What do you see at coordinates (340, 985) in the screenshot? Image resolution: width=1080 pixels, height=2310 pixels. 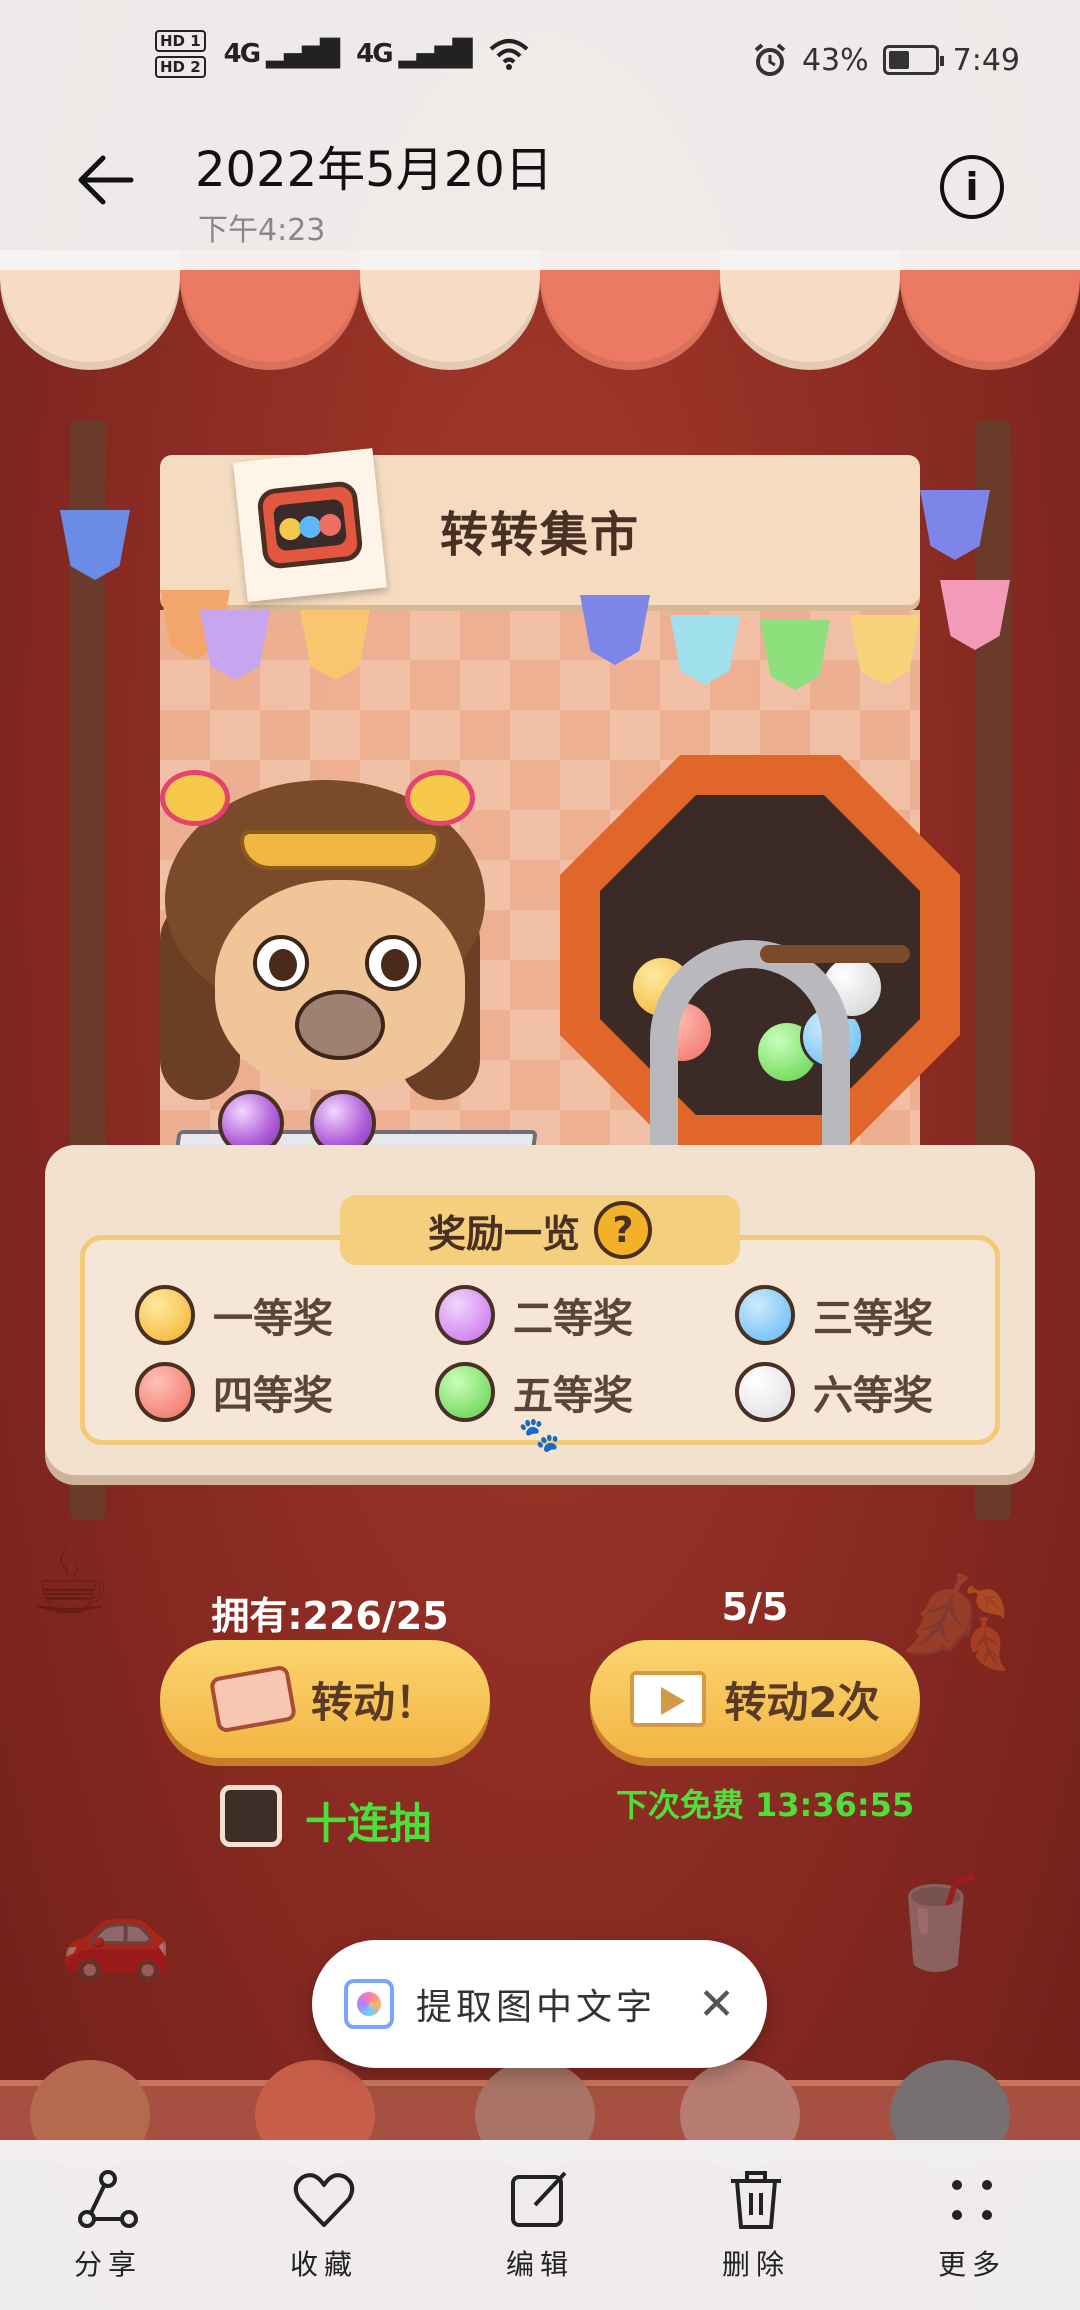 I see `character-face` at bounding box center [340, 985].